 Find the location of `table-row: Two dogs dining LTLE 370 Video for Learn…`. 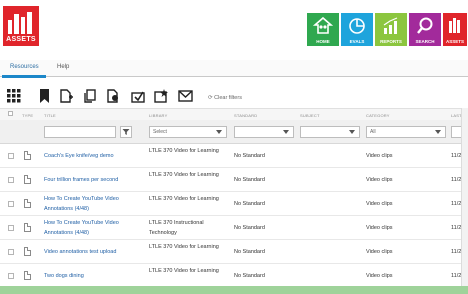

table-row: Two dogs dining LTLE 370 Video for Learn… is located at coordinates (234, 276).